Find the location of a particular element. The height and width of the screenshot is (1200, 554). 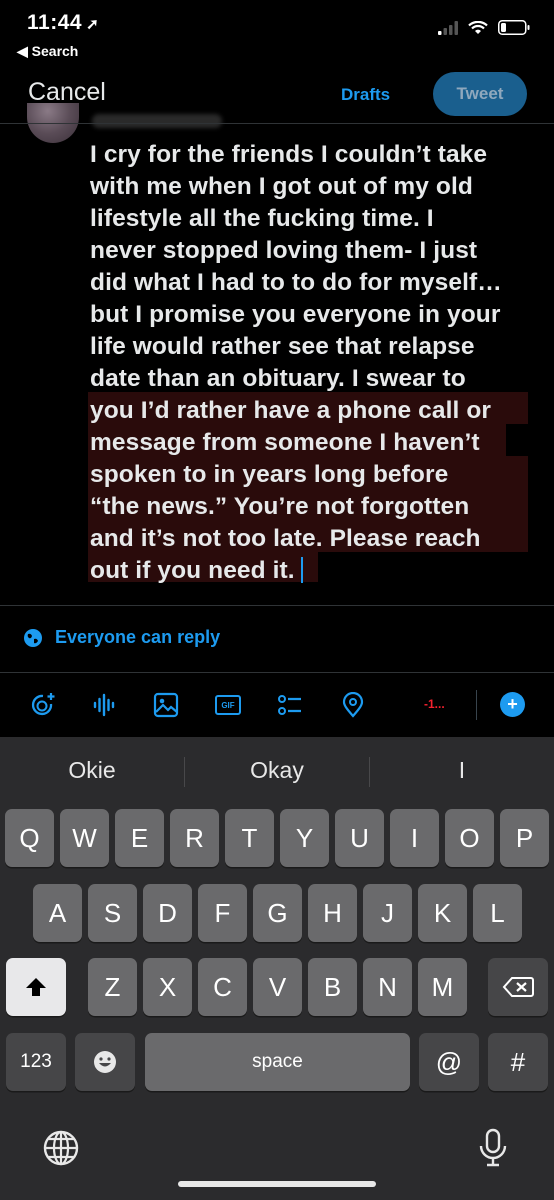

delete-key is located at coordinates (518, 987).